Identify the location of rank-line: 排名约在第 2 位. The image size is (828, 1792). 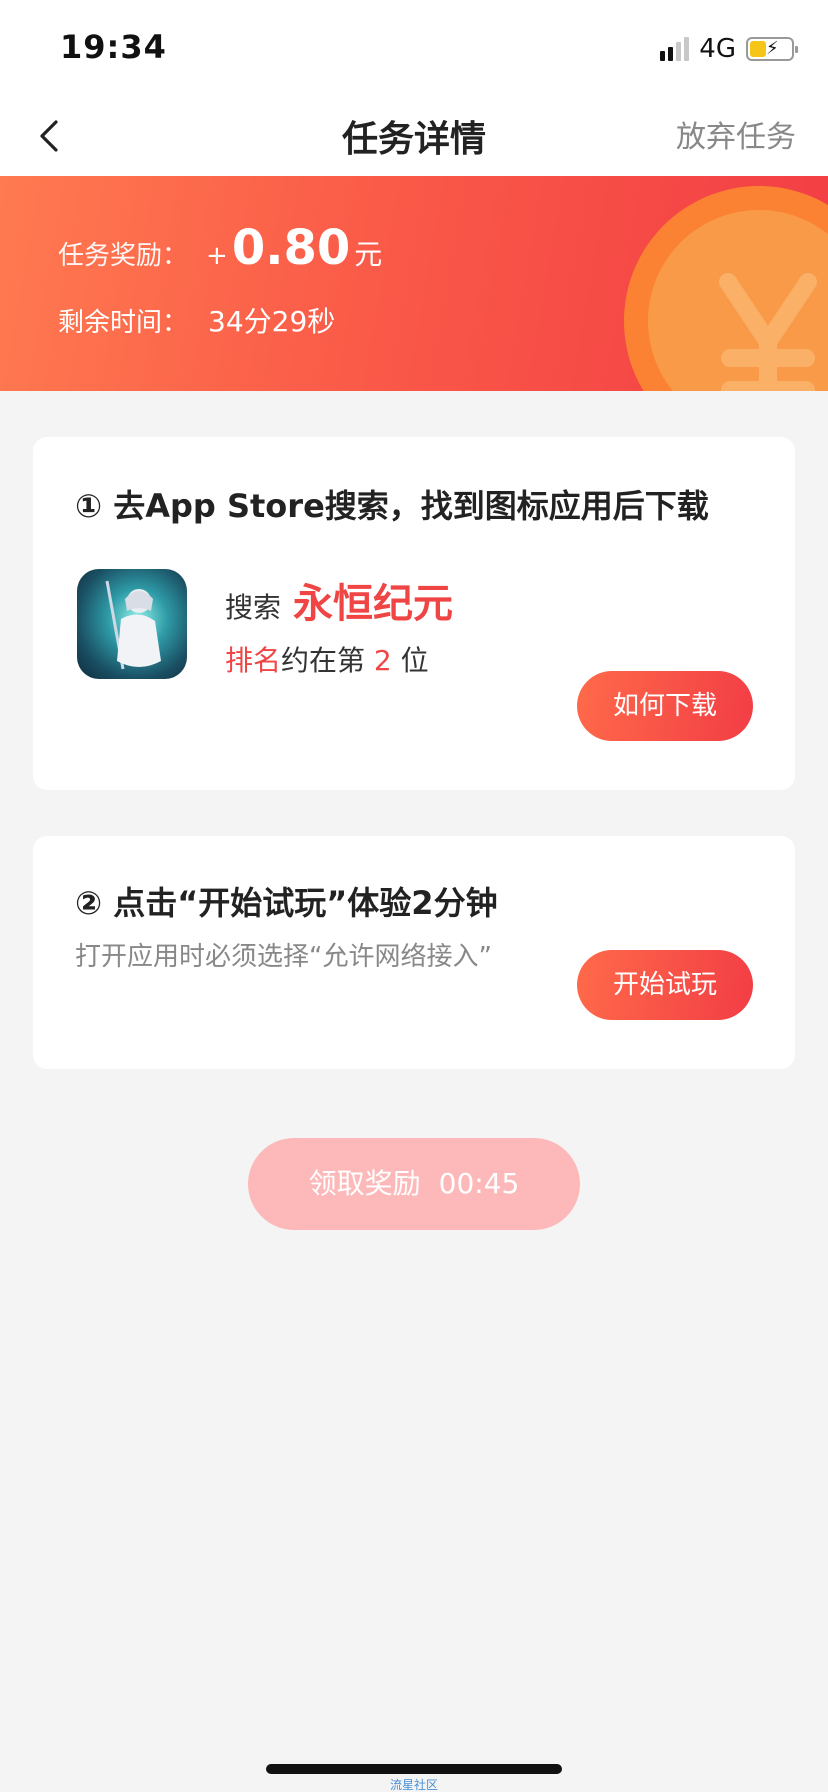
(327, 659).